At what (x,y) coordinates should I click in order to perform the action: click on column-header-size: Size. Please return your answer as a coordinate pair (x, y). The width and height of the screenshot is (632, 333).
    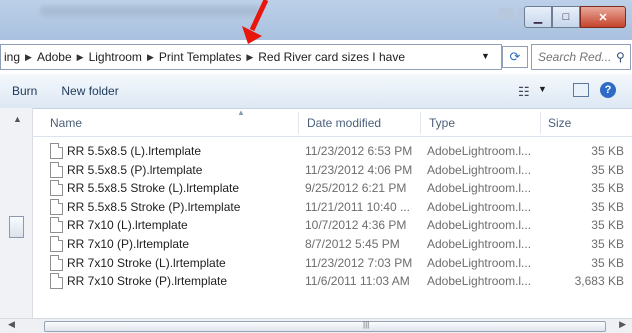
    Looking at the image, I should click on (559, 123).